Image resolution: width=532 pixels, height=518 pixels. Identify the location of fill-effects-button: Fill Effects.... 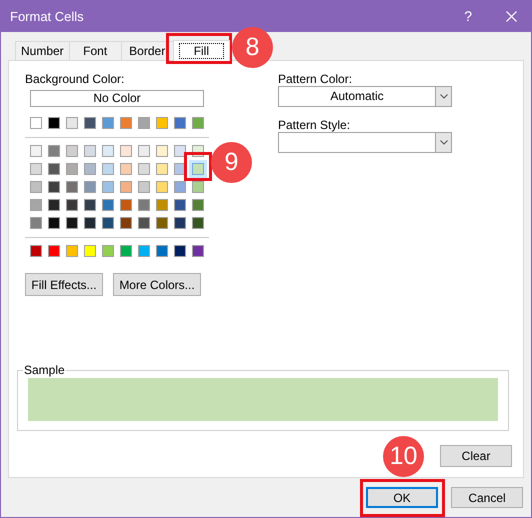
(64, 284).